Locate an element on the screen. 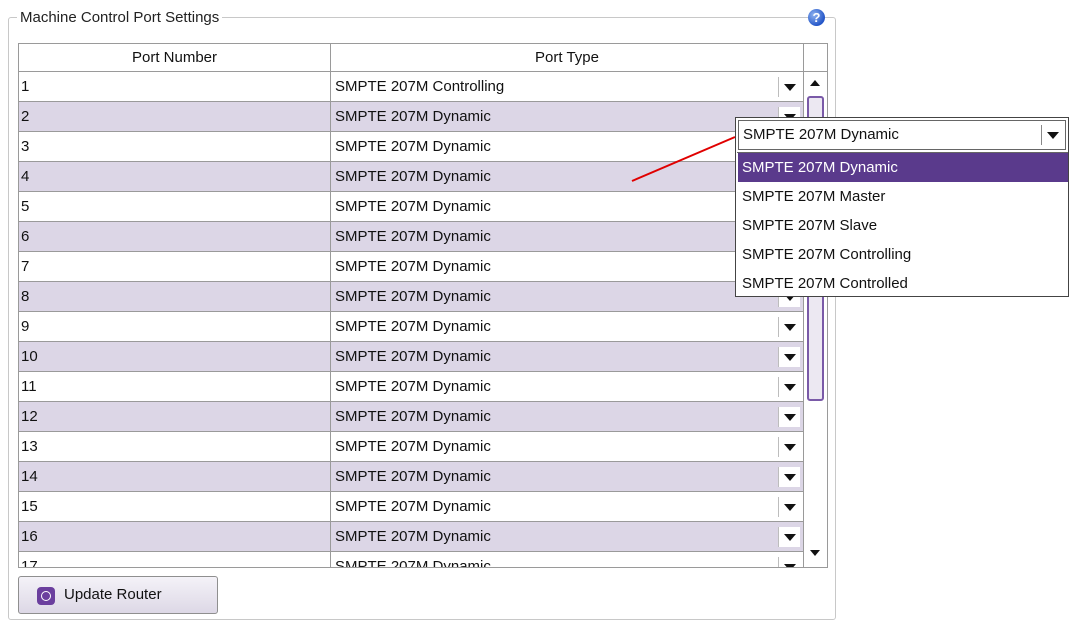  table-row: 16 SMPTE 207M Dynamic is located at coordinates (411, 537).